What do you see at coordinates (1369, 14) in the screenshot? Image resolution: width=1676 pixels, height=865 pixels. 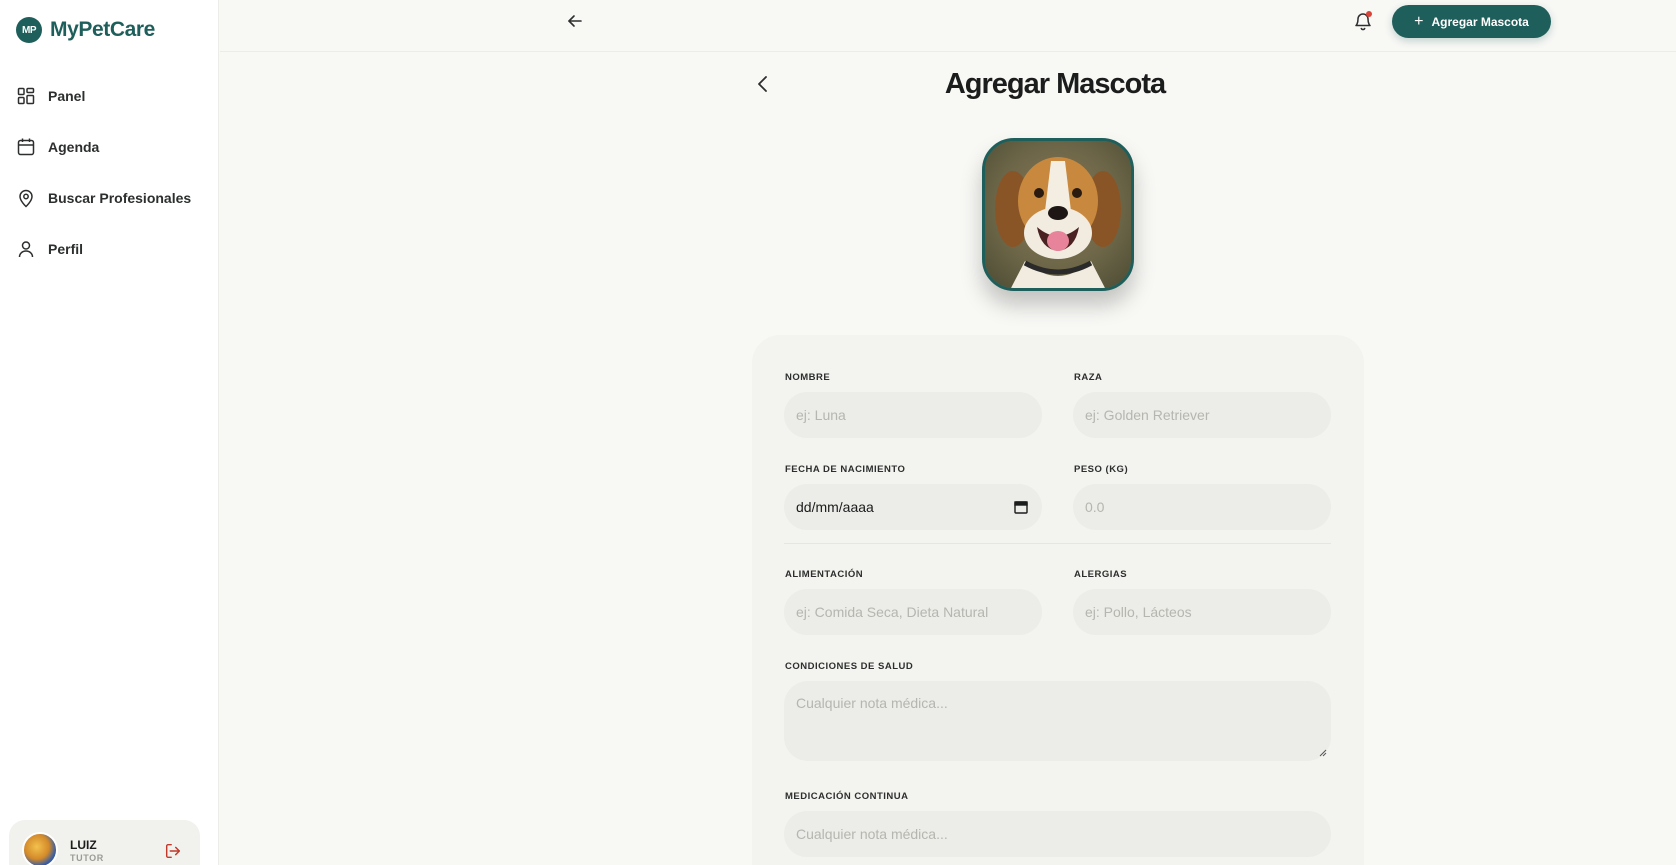 I see `notification-dot` at bounding box center [1369, 14].